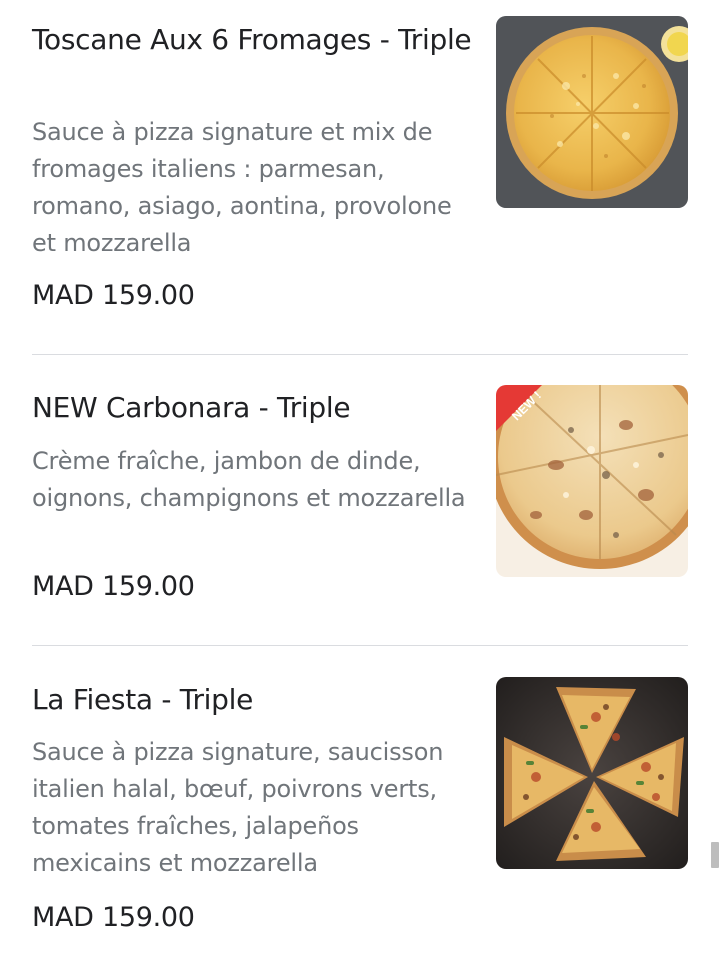 Image resolution: width=719 pixels, height=967 pixels. Describe the element at coordinates (143, 699) in the screenshot. I see `item-name: La Fiesta - Triple` at that location.